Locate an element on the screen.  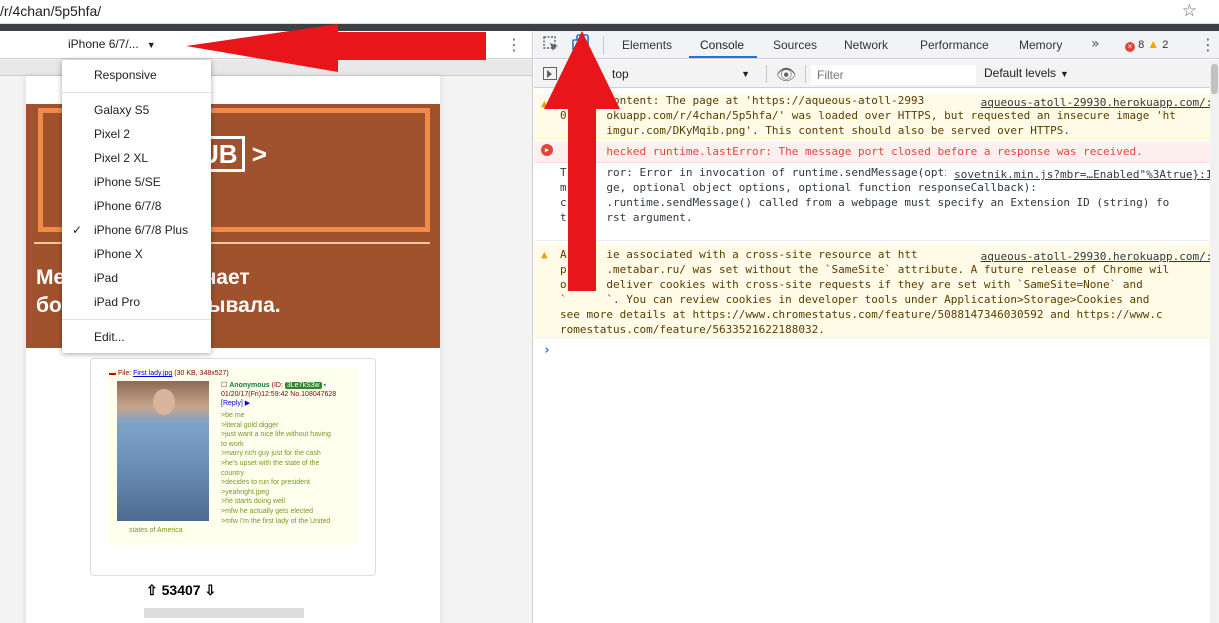
menu-separator is located at coordinates (136, 319).